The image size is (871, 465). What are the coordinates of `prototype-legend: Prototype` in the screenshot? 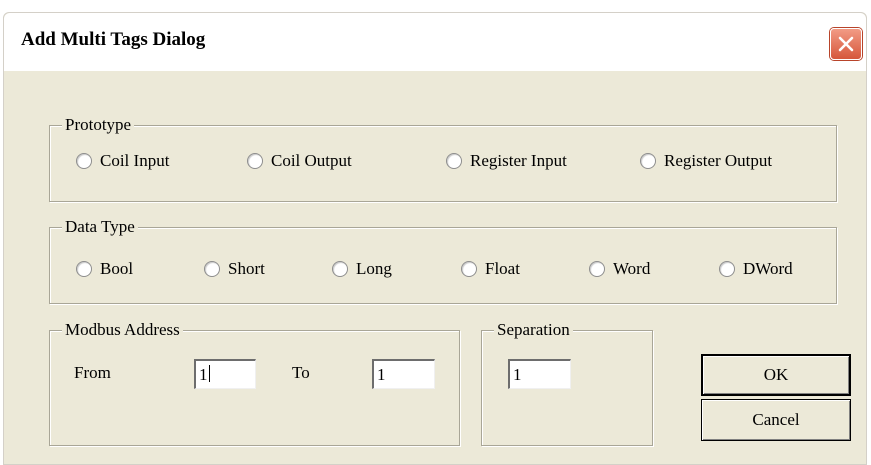 It's located at (98, 125).